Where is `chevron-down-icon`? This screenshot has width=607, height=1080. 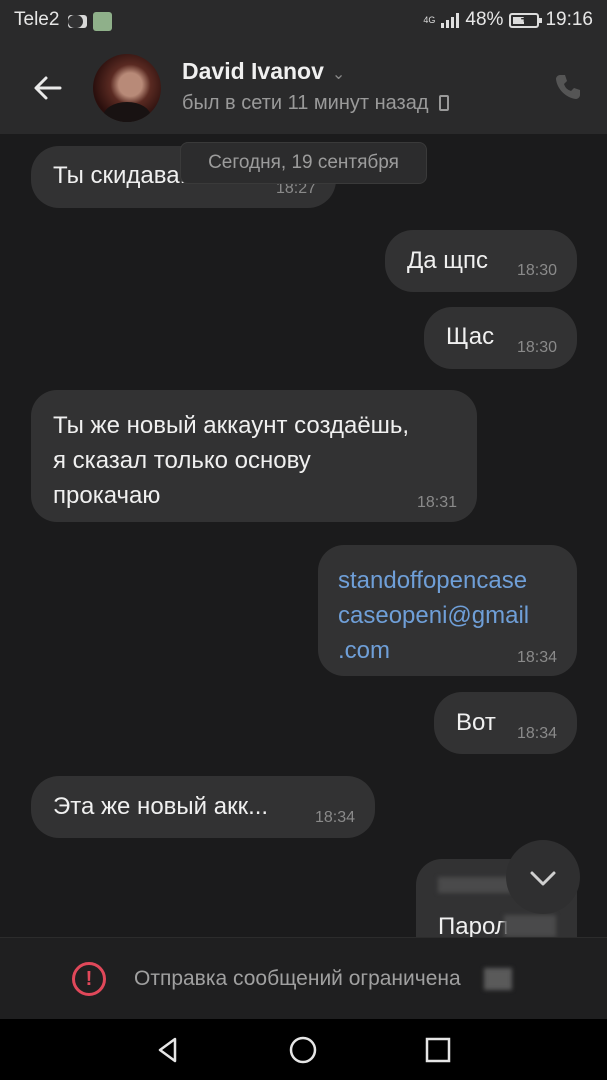
chevron-down-icon is located at coordinates (543, 878).